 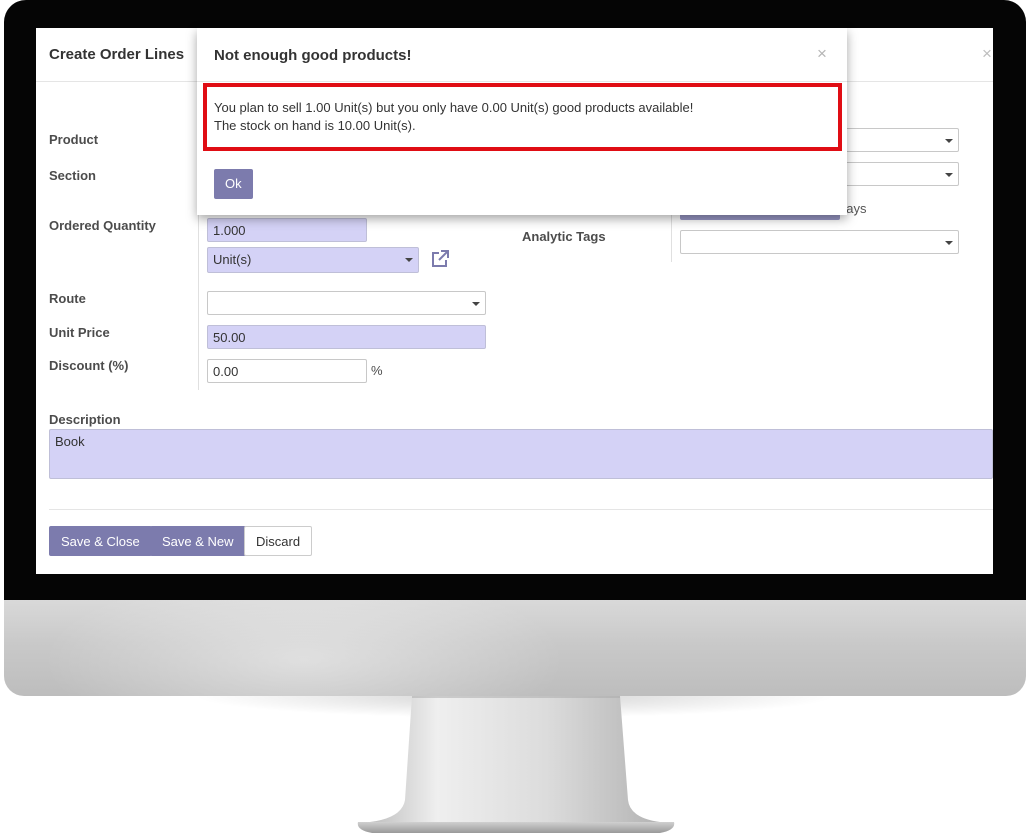 What do you see at coordinates (287, 230) in the screenshot?
I see `ordered-quantity-input: 1.000` at bounding box center [287, 230].